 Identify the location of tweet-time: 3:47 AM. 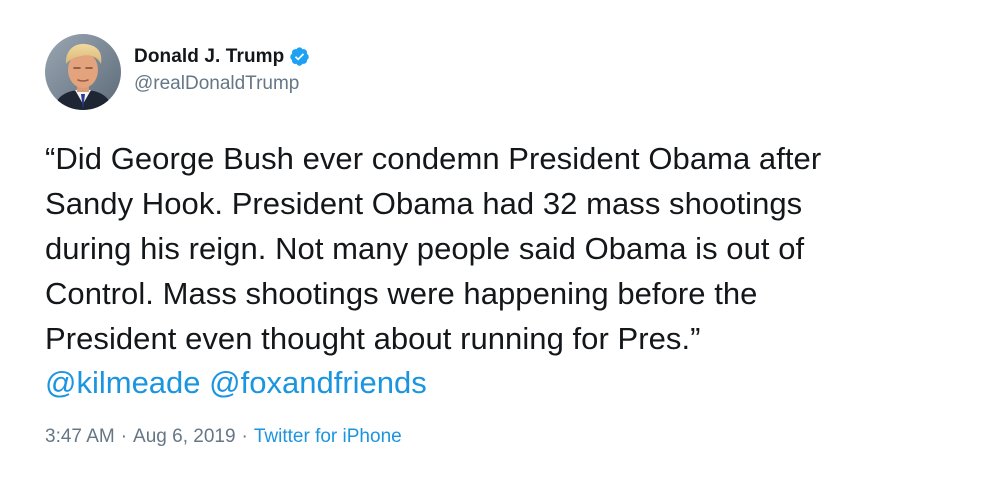
(80, 437).